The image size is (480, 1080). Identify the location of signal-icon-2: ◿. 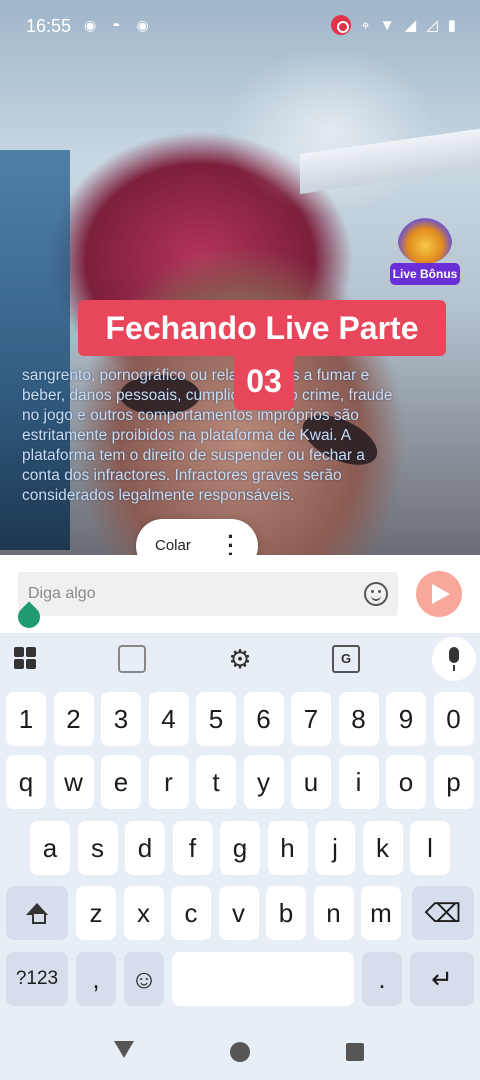
(432, 25).